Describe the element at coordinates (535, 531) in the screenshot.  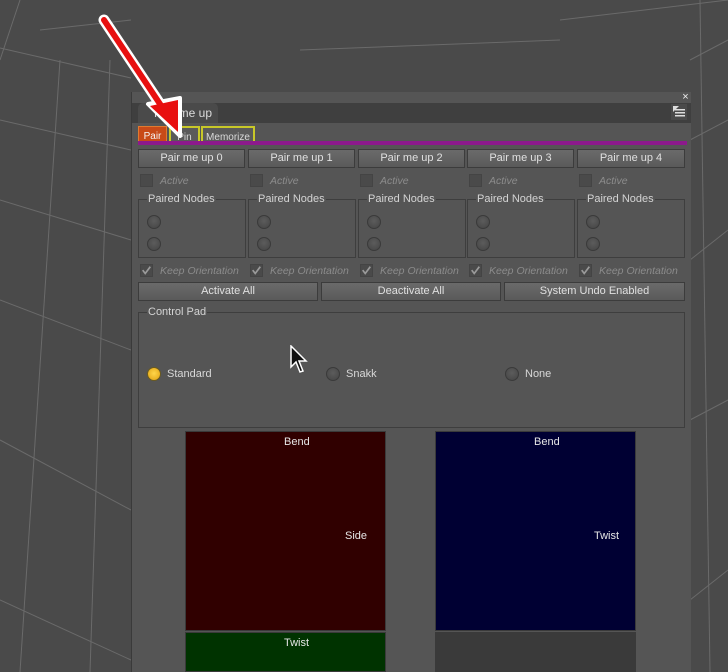
I see `bend-twist-pad: Bend Twist` at that location.